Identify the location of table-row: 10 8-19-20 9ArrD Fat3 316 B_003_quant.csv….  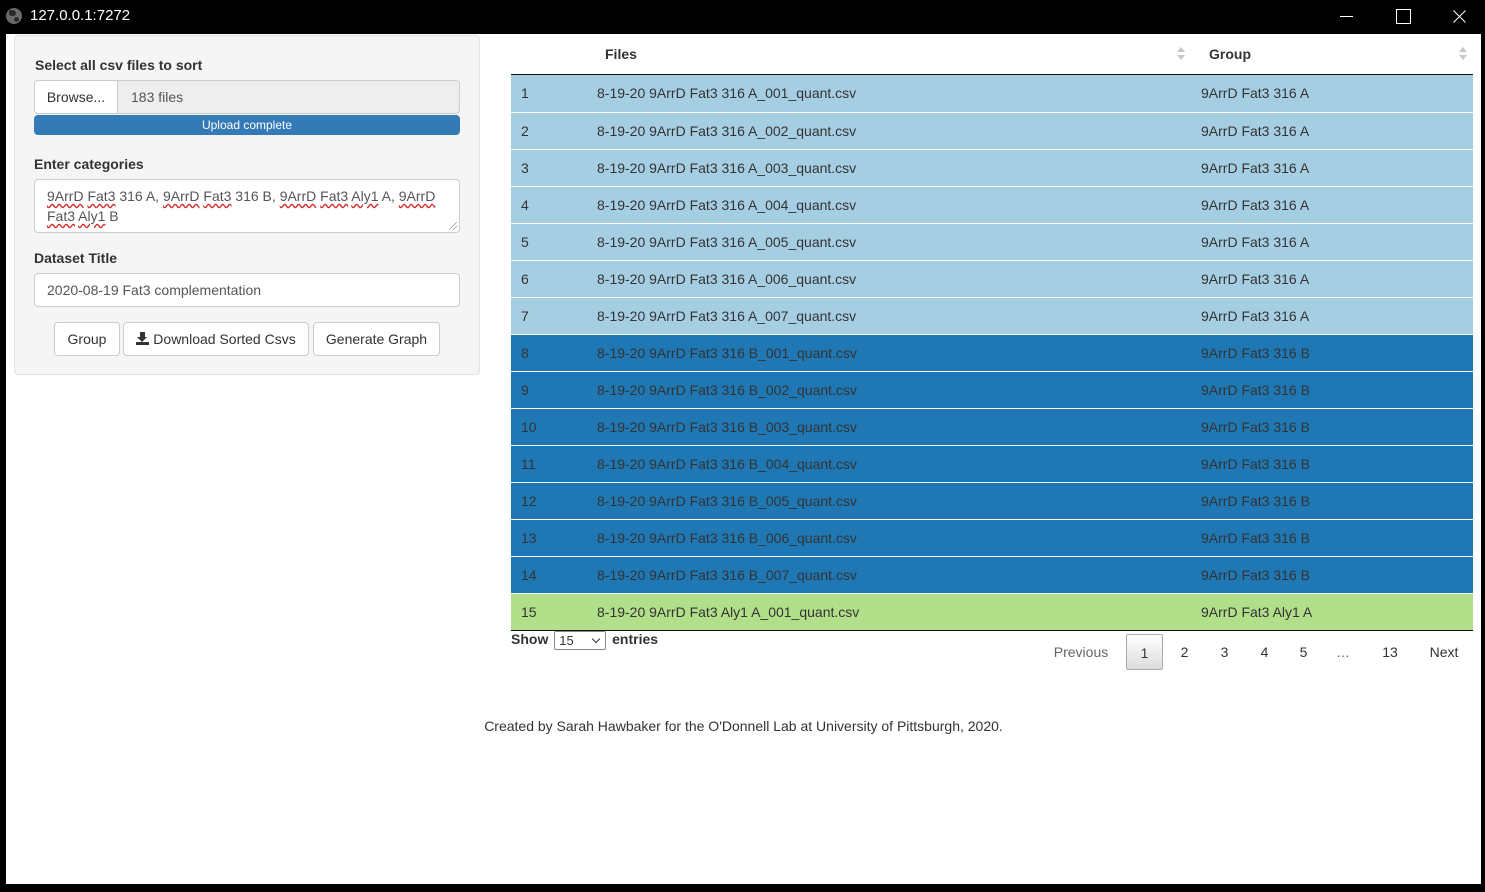
(992, 426).